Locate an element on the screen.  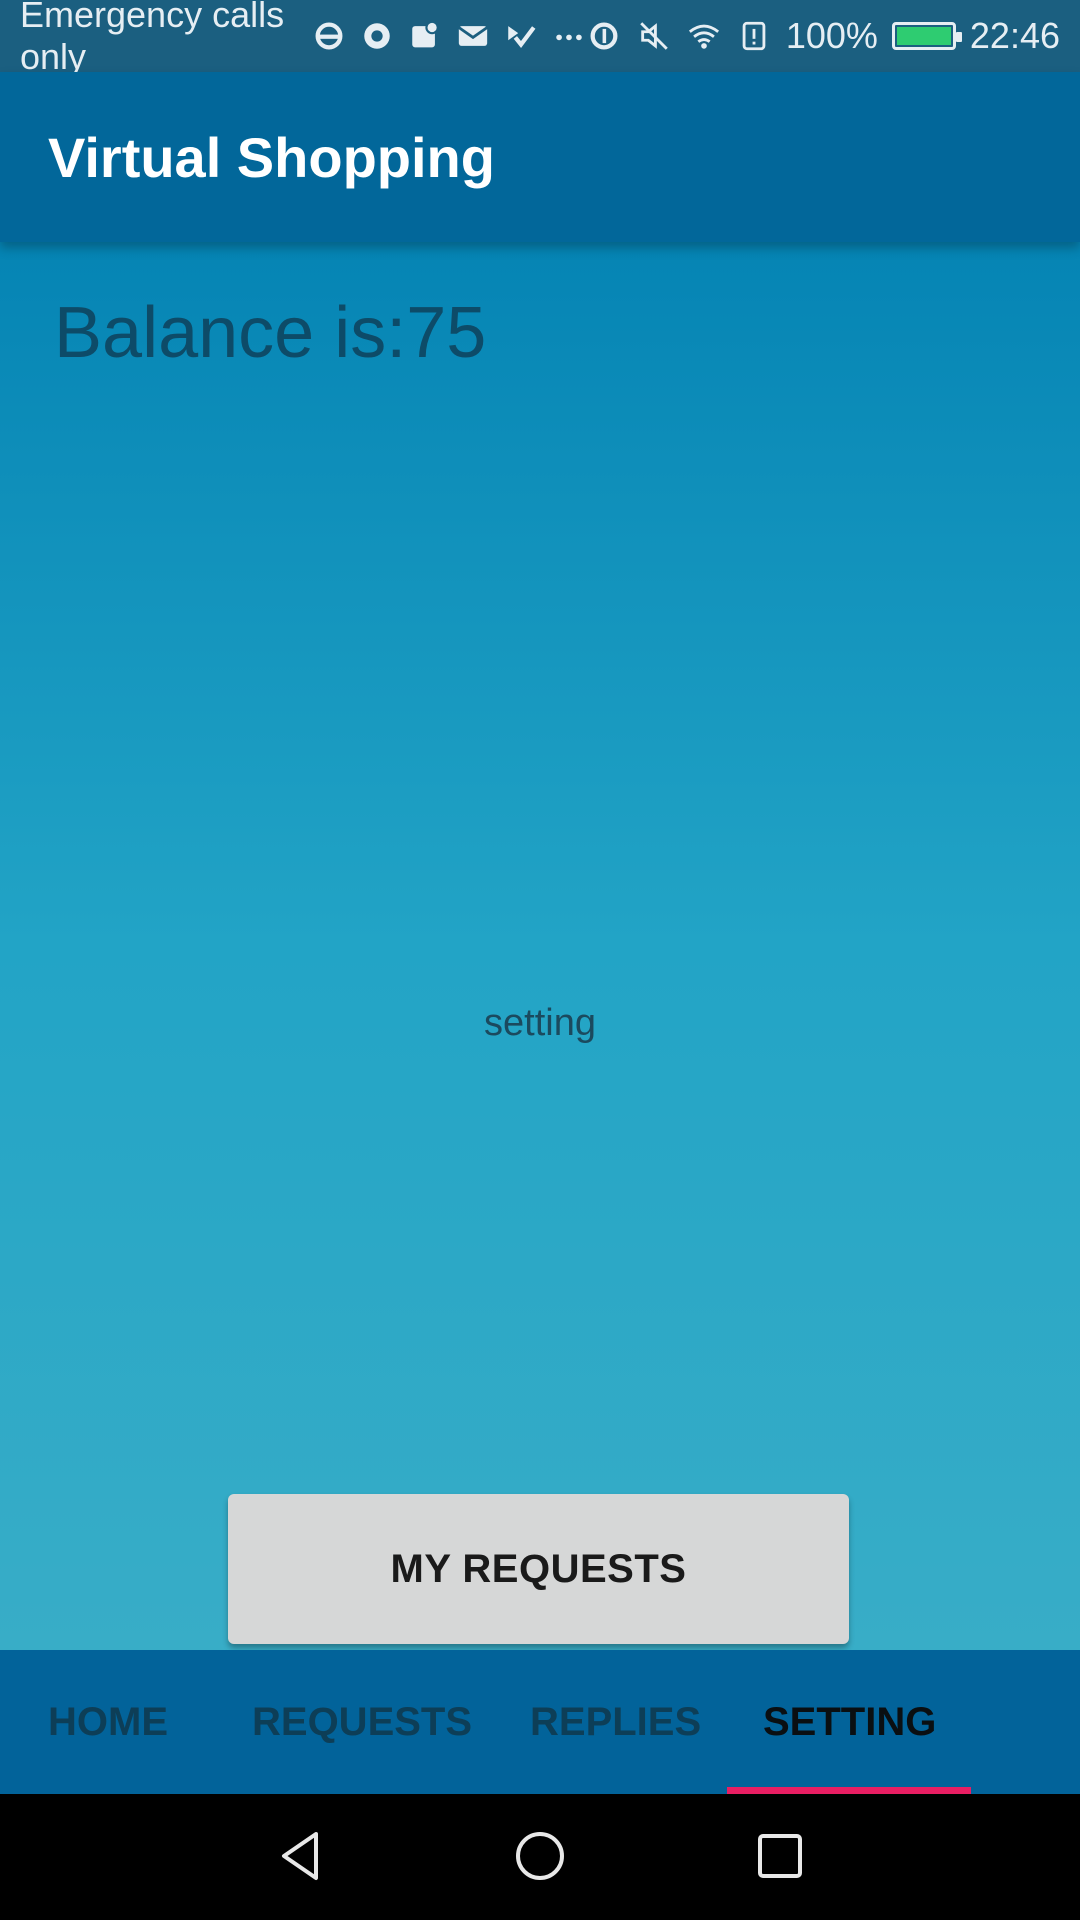
status-right: 100% 22:46 is located at coordinates (823, 36).